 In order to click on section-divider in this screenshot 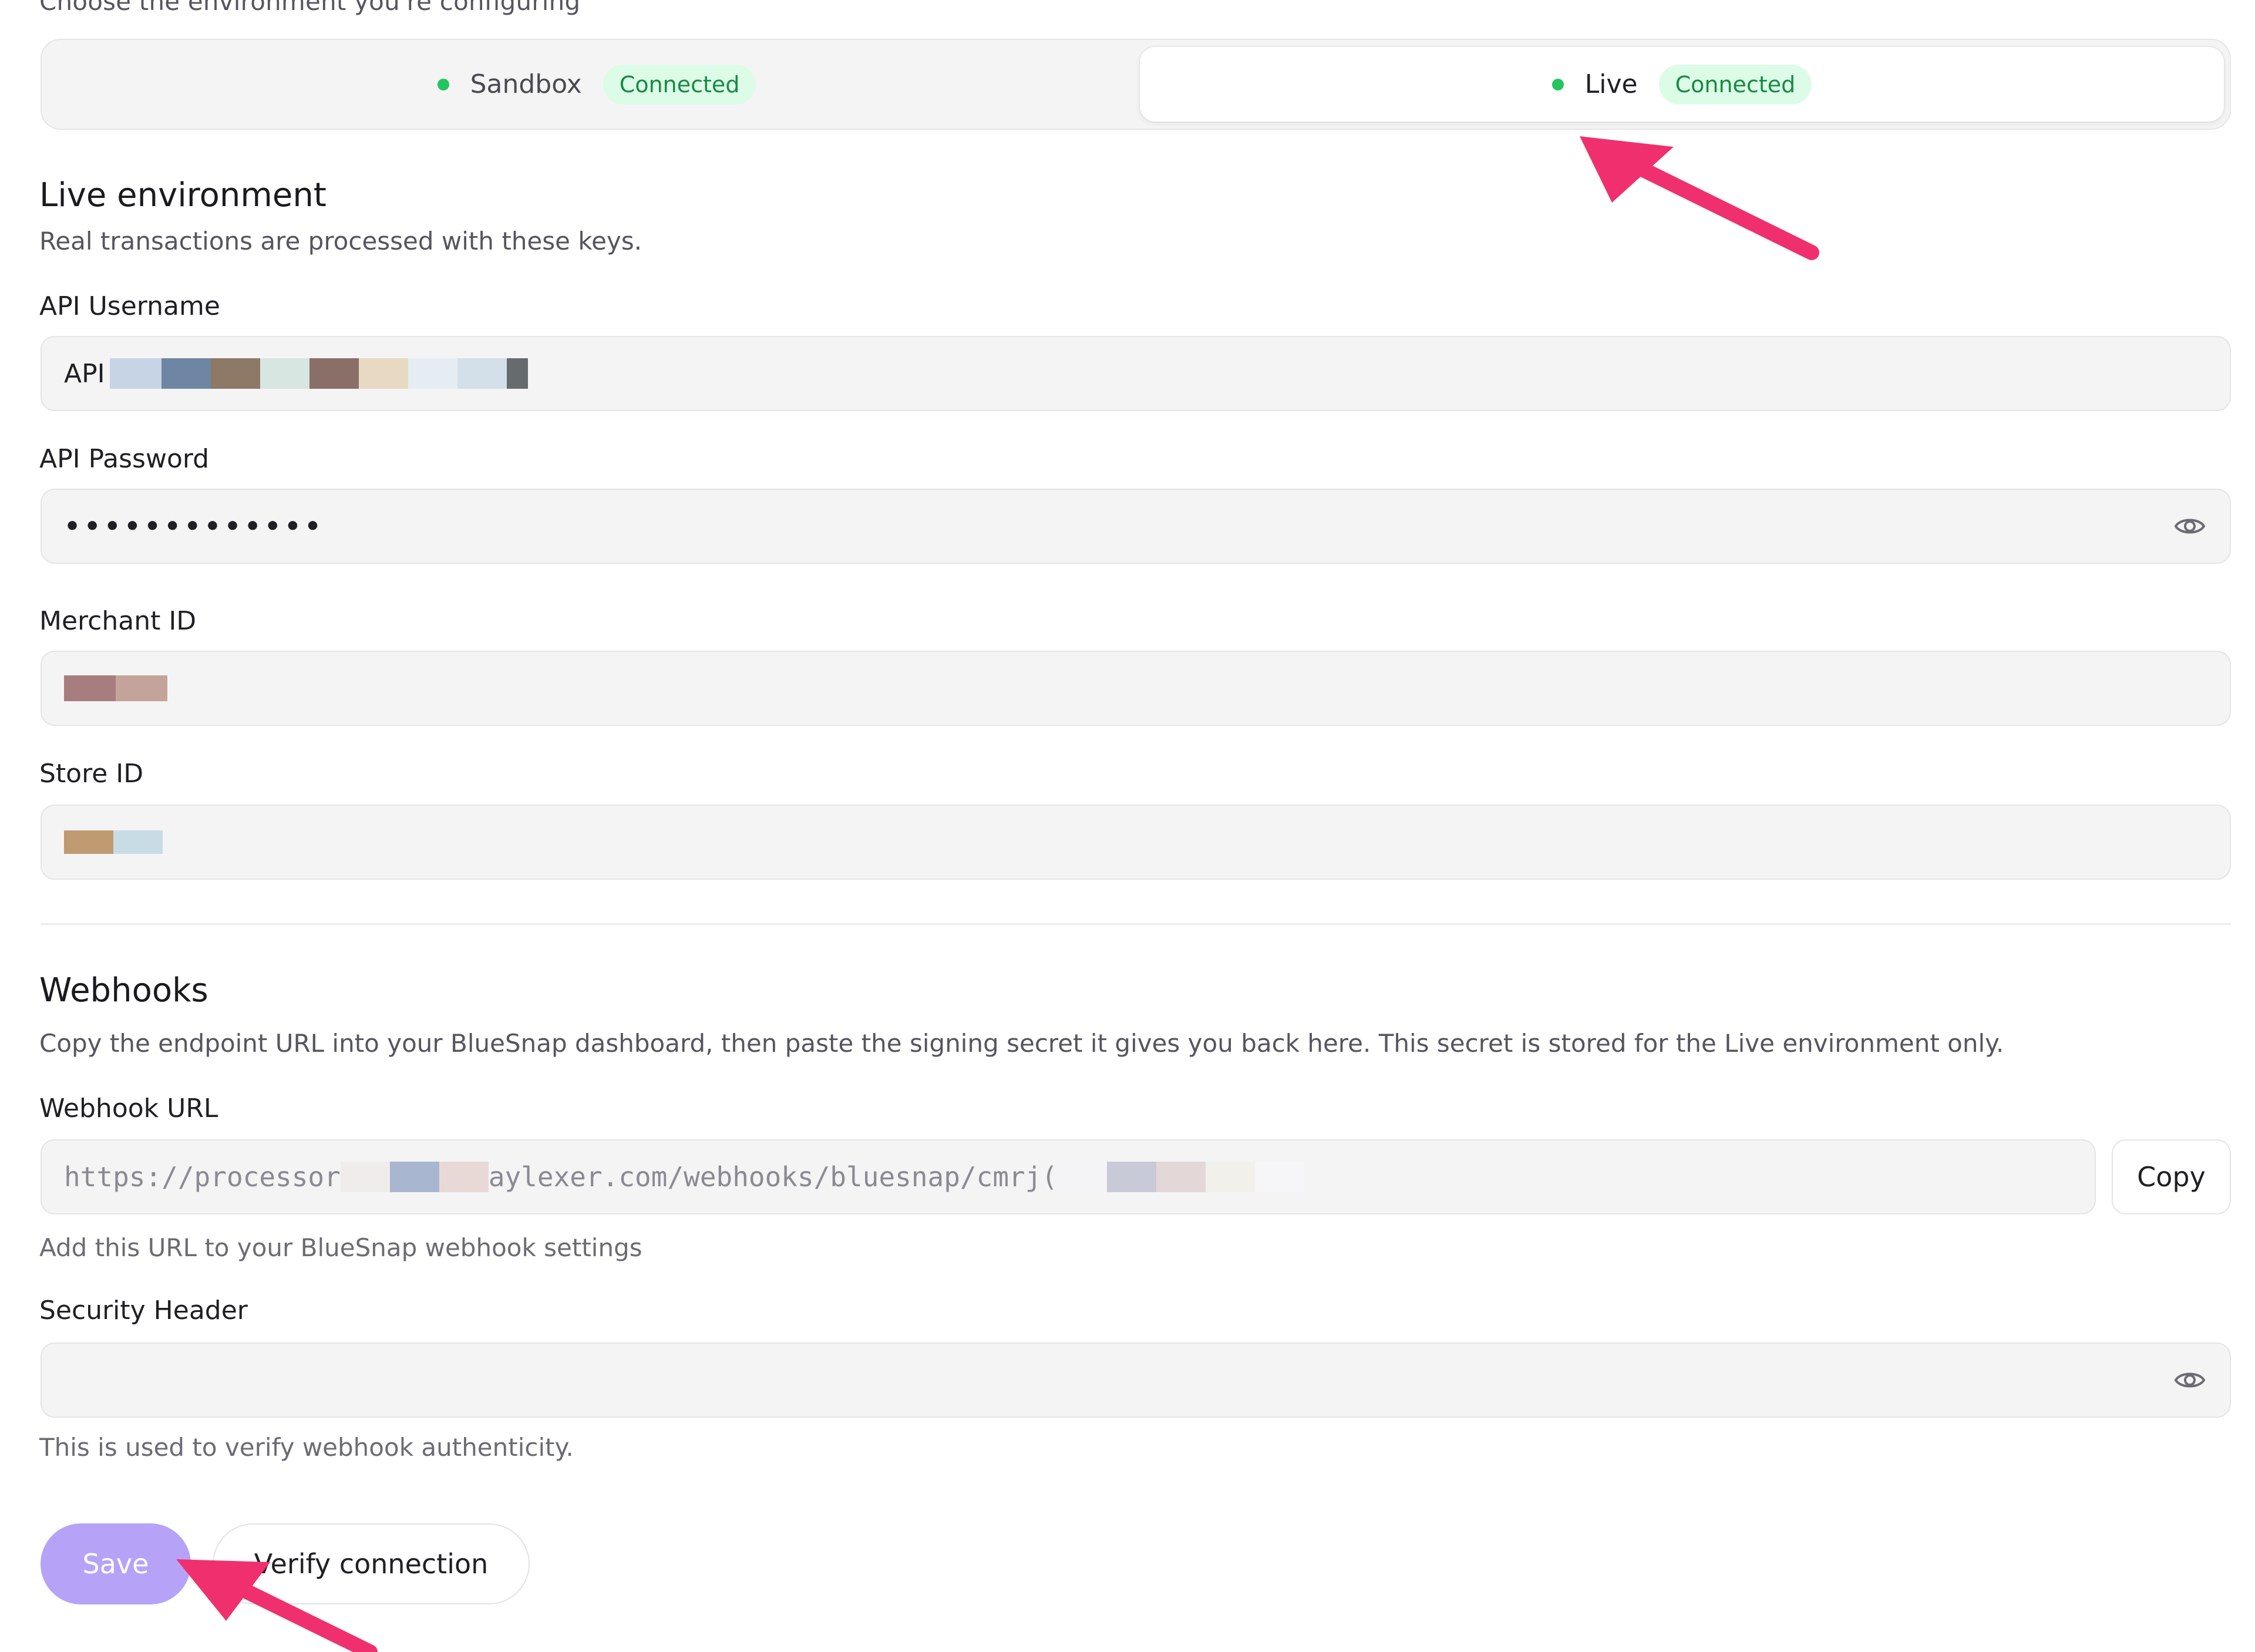, I will do `click(1136, 924)`.